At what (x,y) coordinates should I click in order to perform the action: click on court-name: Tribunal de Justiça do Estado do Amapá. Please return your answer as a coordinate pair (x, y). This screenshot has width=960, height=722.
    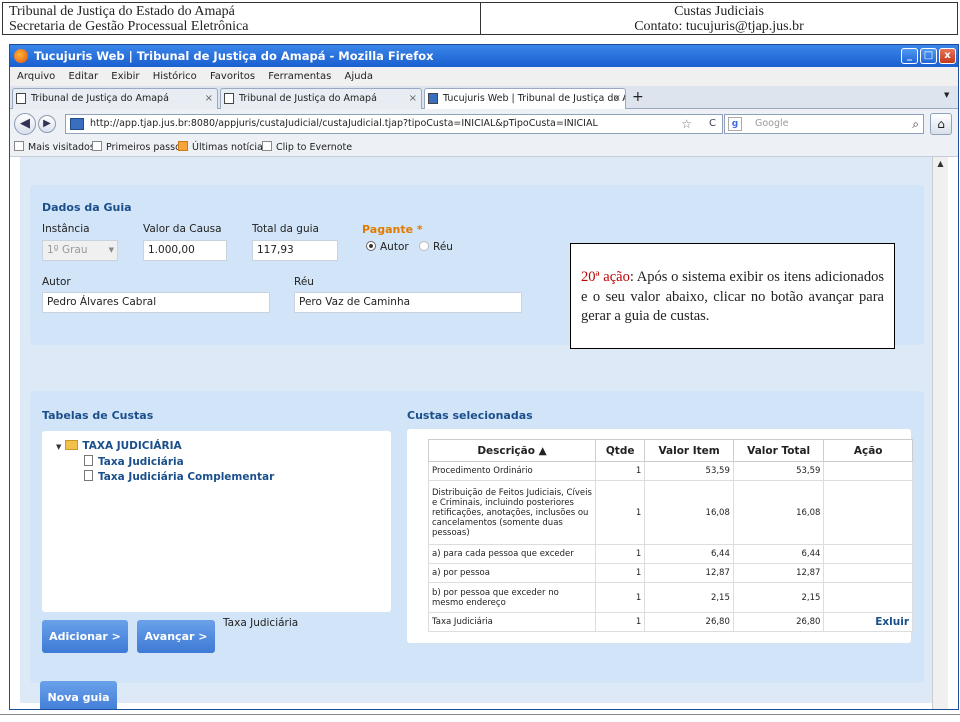
    Looking at the image, I should click on (122, 11).